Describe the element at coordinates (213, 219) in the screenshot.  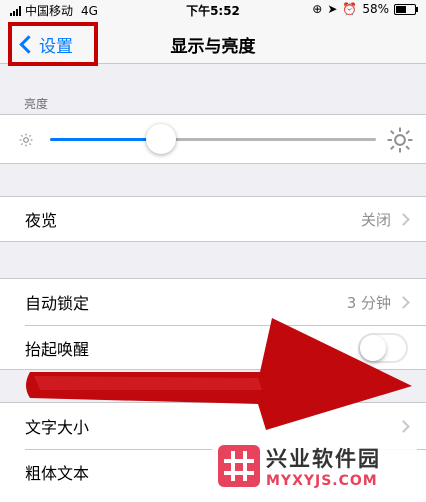
I see `night-shift-row: 夜览 关闭` at that location.